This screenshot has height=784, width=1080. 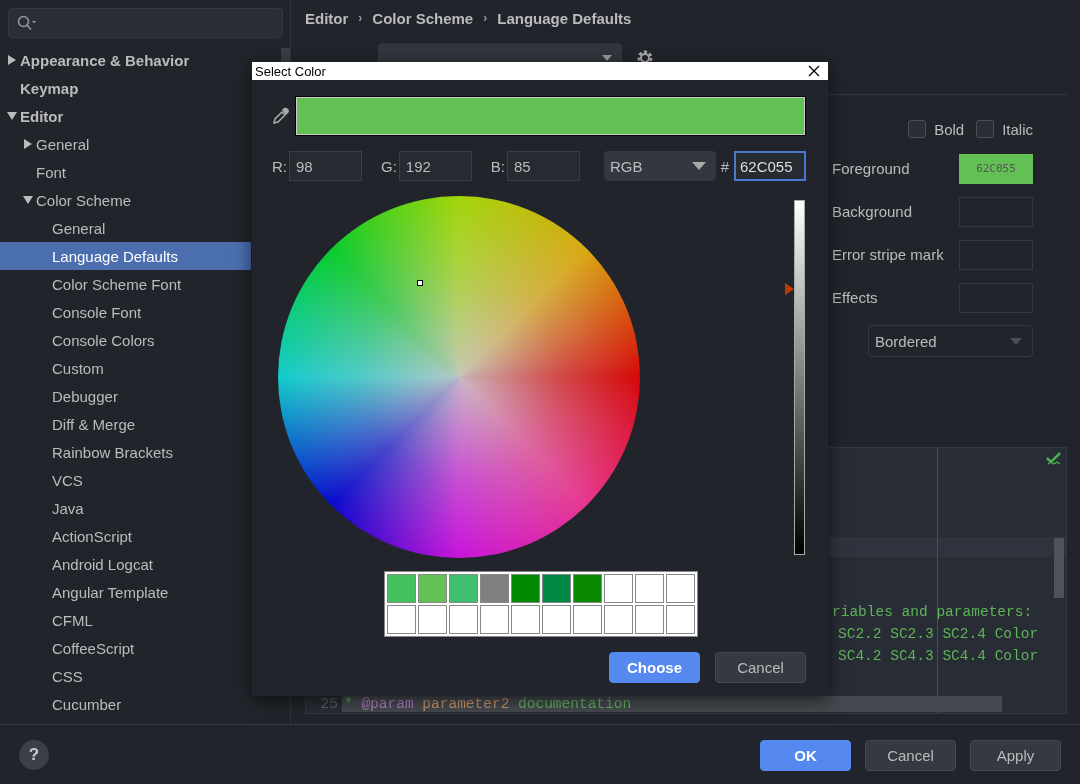 I want to click on eyedropper-icon, so click(x=281, y=116).